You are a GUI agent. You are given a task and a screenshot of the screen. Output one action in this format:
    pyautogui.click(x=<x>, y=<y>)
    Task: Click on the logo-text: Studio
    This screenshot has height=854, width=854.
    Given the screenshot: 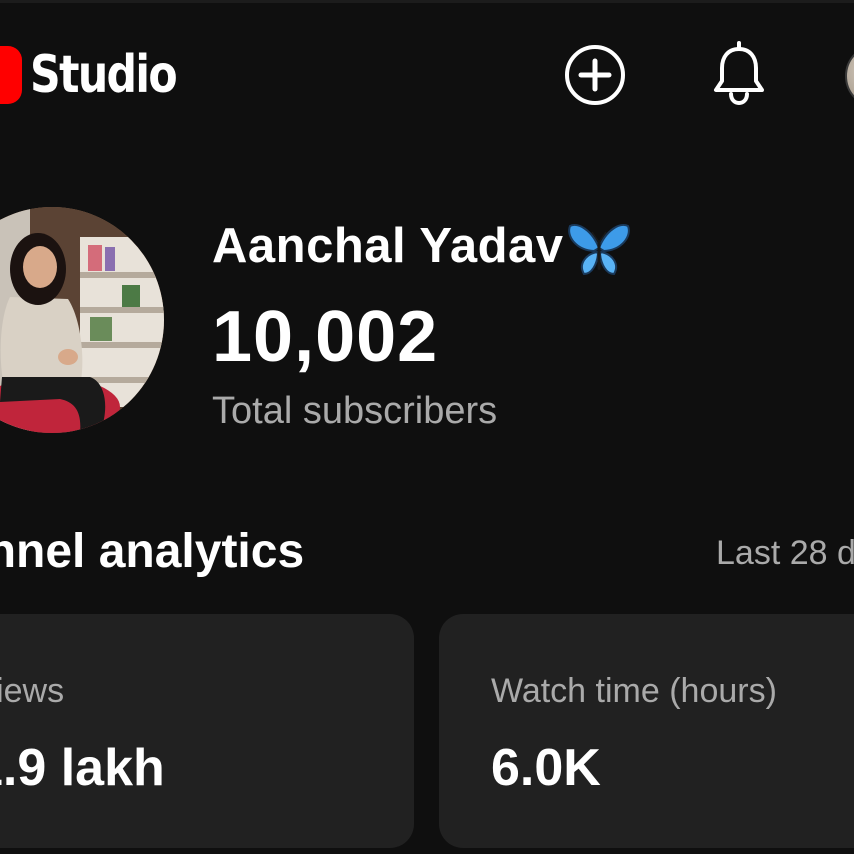 What is the action you would take?
    pyautogui.click(x=104, y=75)
    